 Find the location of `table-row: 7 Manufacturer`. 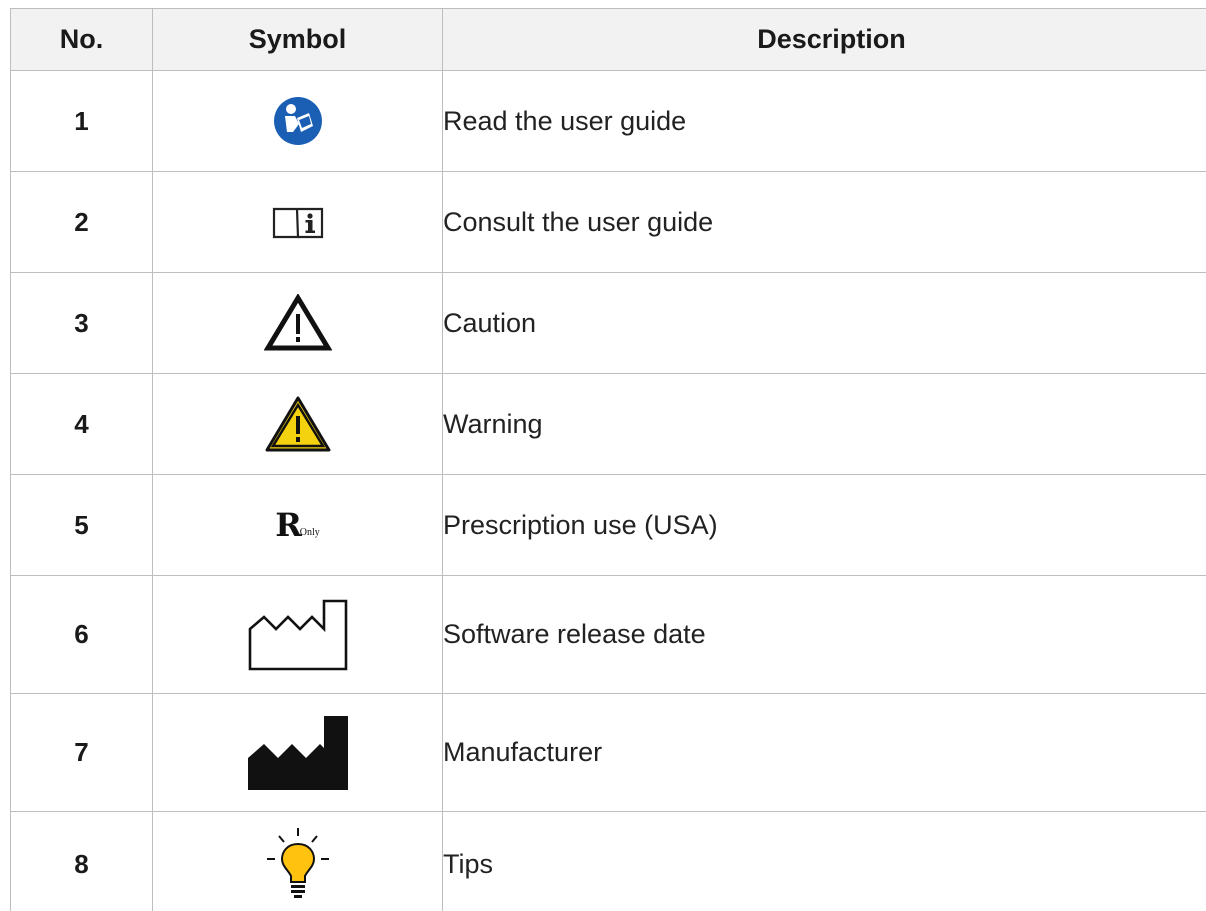

table-row: 7 Manufacturer is located at coordinates (608, 752).